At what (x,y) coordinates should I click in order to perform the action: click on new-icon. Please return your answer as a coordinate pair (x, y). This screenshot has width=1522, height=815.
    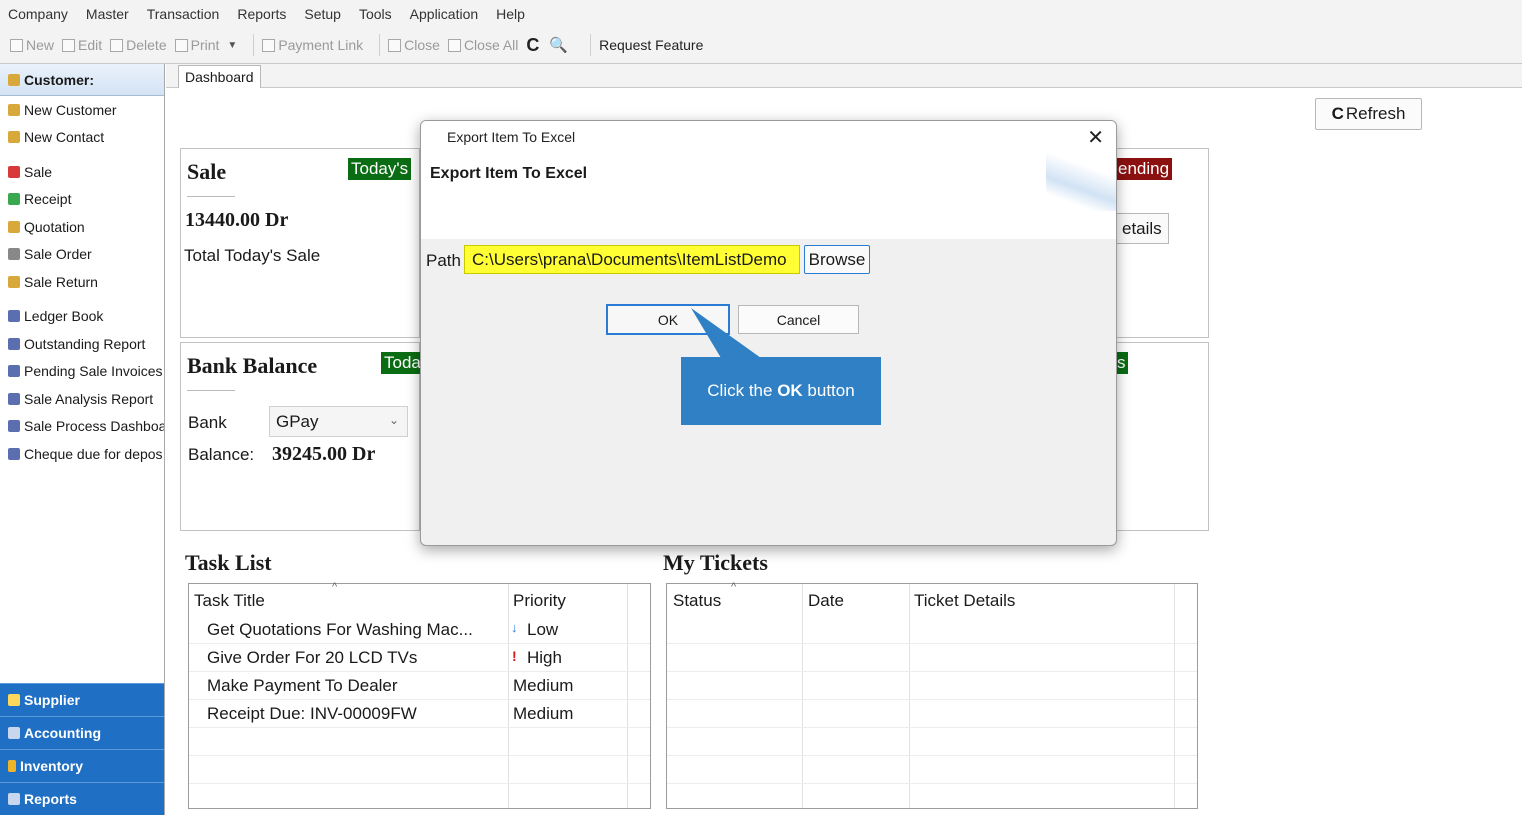
    Looking at the image, I should click on (16, 45).